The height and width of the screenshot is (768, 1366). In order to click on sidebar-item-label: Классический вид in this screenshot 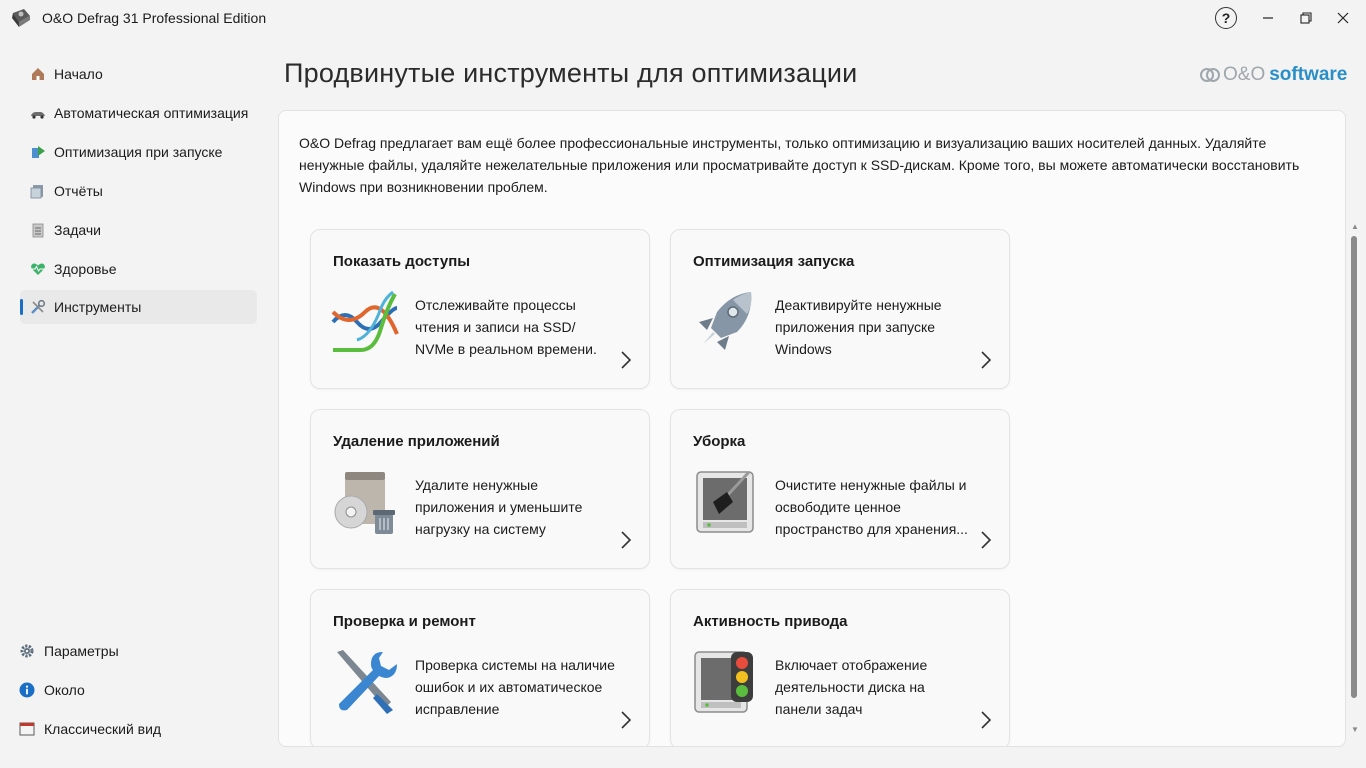, I will do `click(103, 729)`.